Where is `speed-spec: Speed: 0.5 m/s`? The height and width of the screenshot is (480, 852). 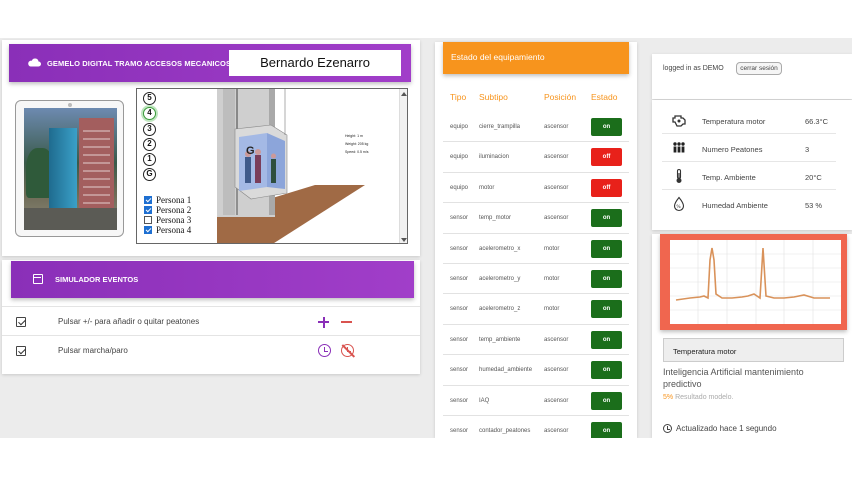
speed-spec: Speed: 0.5 m/s is located at coordinates (357, 152).